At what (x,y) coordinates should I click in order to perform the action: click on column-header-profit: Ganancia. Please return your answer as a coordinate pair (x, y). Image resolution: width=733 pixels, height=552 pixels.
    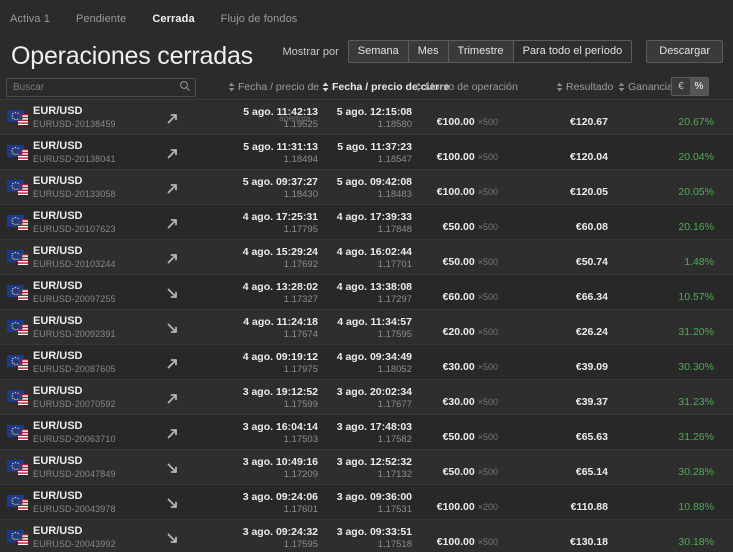
    Looking at the image, I should click on (645, 87).